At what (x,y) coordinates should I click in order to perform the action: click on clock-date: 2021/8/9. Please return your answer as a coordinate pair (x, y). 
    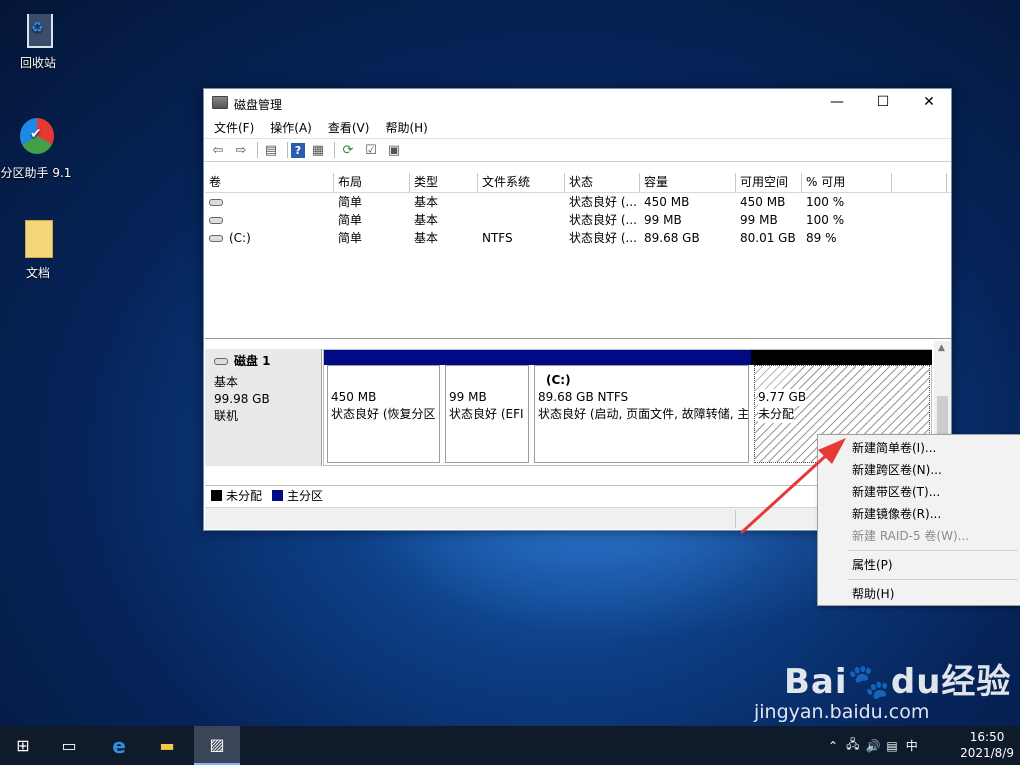
    Looking at the image, I should click on (987, 753).